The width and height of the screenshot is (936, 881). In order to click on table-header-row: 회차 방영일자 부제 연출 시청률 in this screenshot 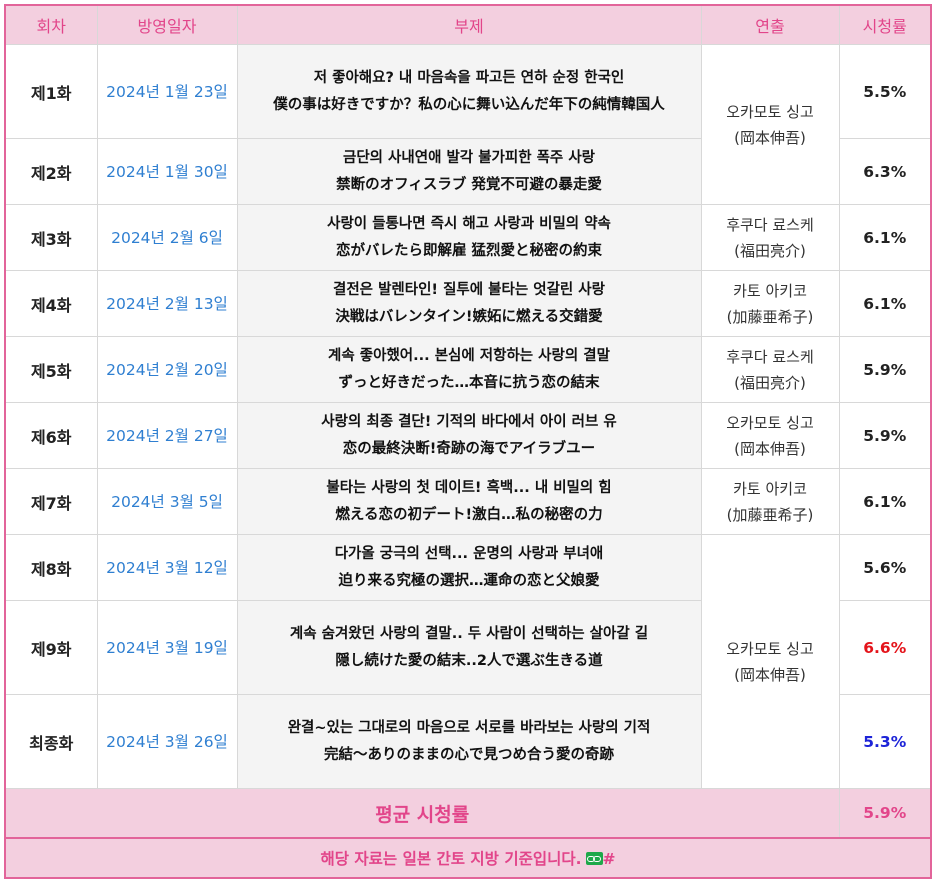, I will do `click(468, 24)`.